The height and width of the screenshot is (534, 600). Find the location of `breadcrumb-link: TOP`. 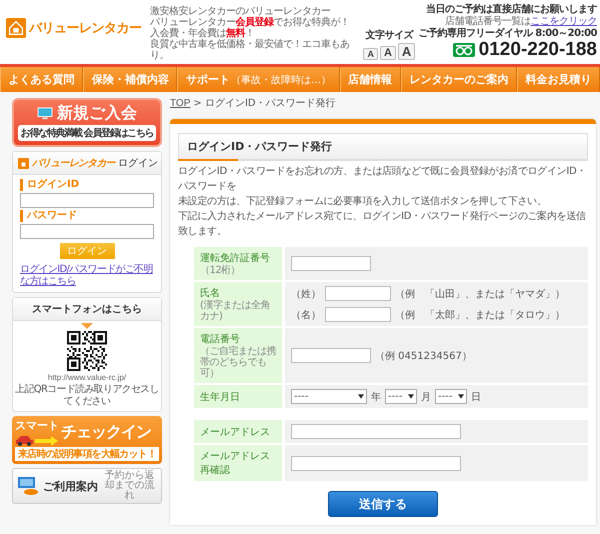

breadcrumb-link: TOP is located at coordinates (180, 104).